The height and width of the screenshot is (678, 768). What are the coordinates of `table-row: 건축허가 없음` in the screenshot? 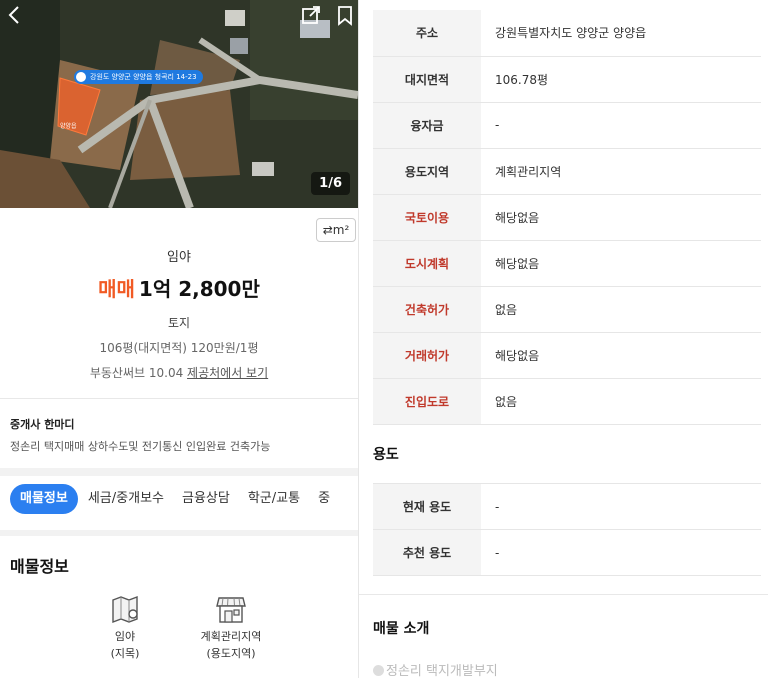 It's located at (567, 309).